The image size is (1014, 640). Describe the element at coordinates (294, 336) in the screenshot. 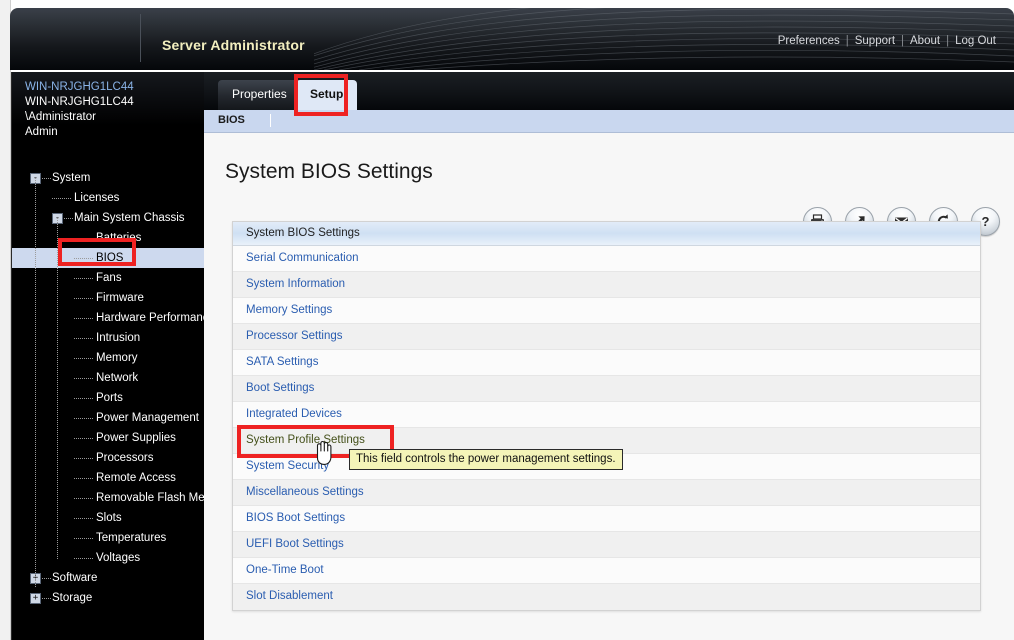

I see `settings-link-processor-settings: Processor Settings` at that location.